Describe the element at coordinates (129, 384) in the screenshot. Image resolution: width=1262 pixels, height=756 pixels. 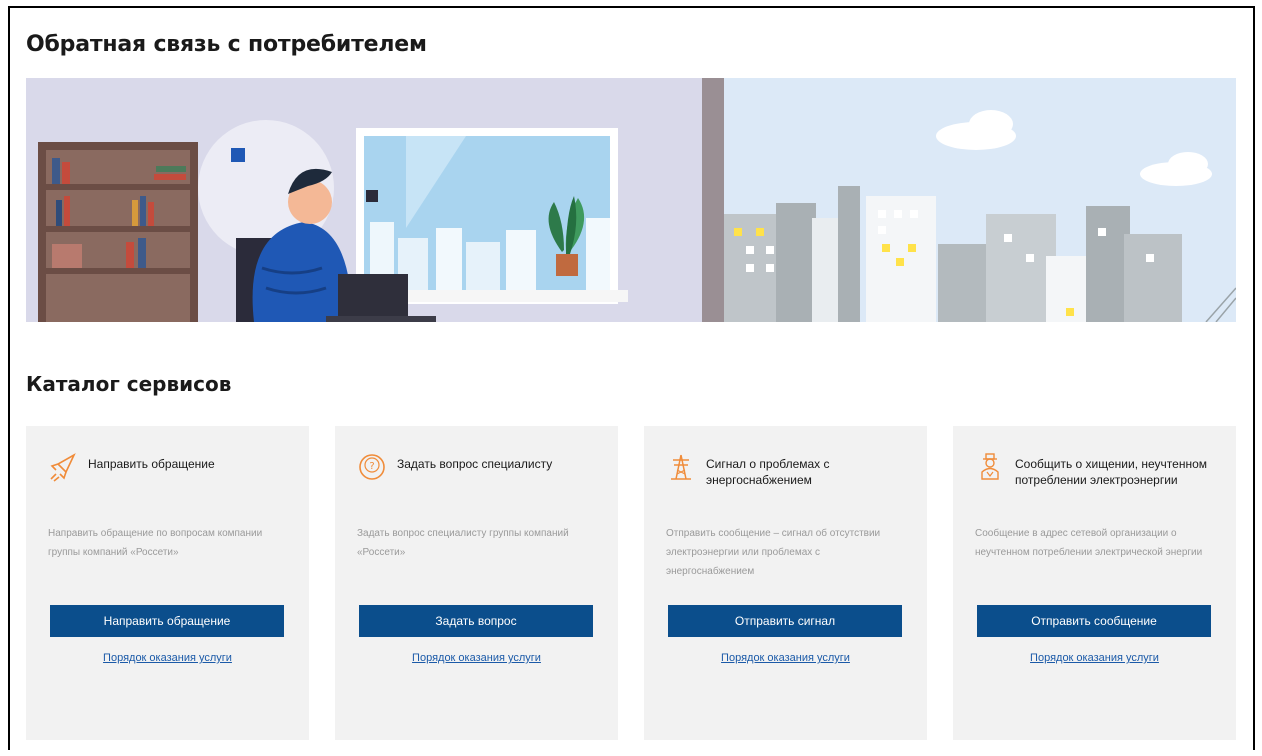
I see `catalog-title: Каталог сервисов` at that location.